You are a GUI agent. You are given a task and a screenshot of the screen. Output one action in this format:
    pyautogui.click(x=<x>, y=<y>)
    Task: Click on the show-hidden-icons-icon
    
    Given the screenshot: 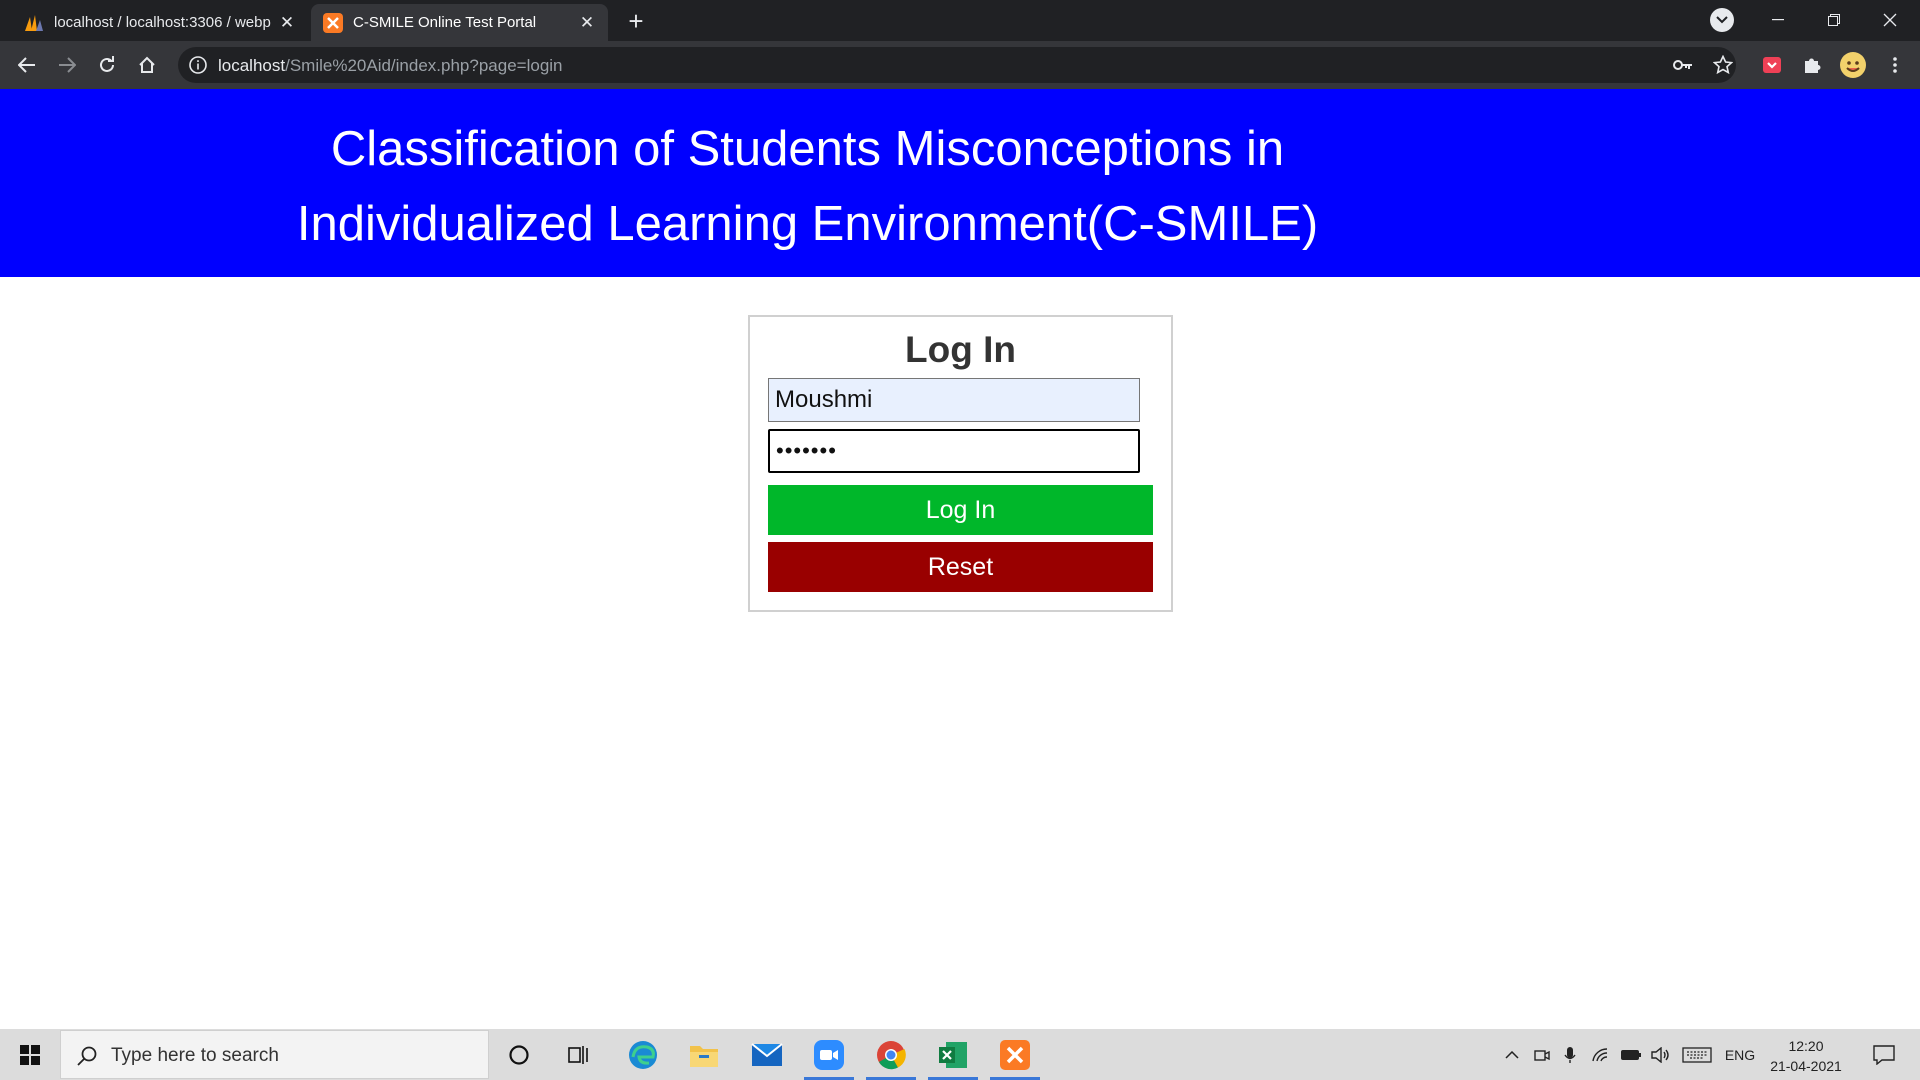 What is the action you would take?
    pyautogui.click(x=1512, y=1054)
    